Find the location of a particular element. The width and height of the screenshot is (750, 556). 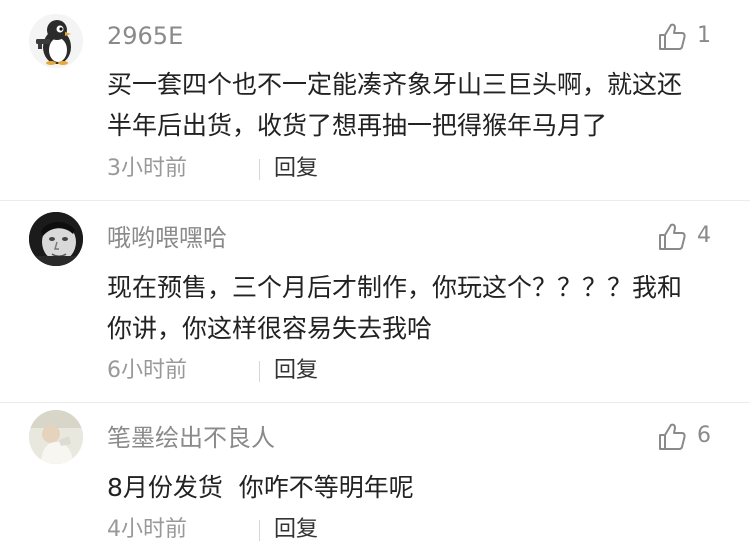

comment-text: 8月份发货 你咋不等明年呢 is located at coordinates (414, 487).